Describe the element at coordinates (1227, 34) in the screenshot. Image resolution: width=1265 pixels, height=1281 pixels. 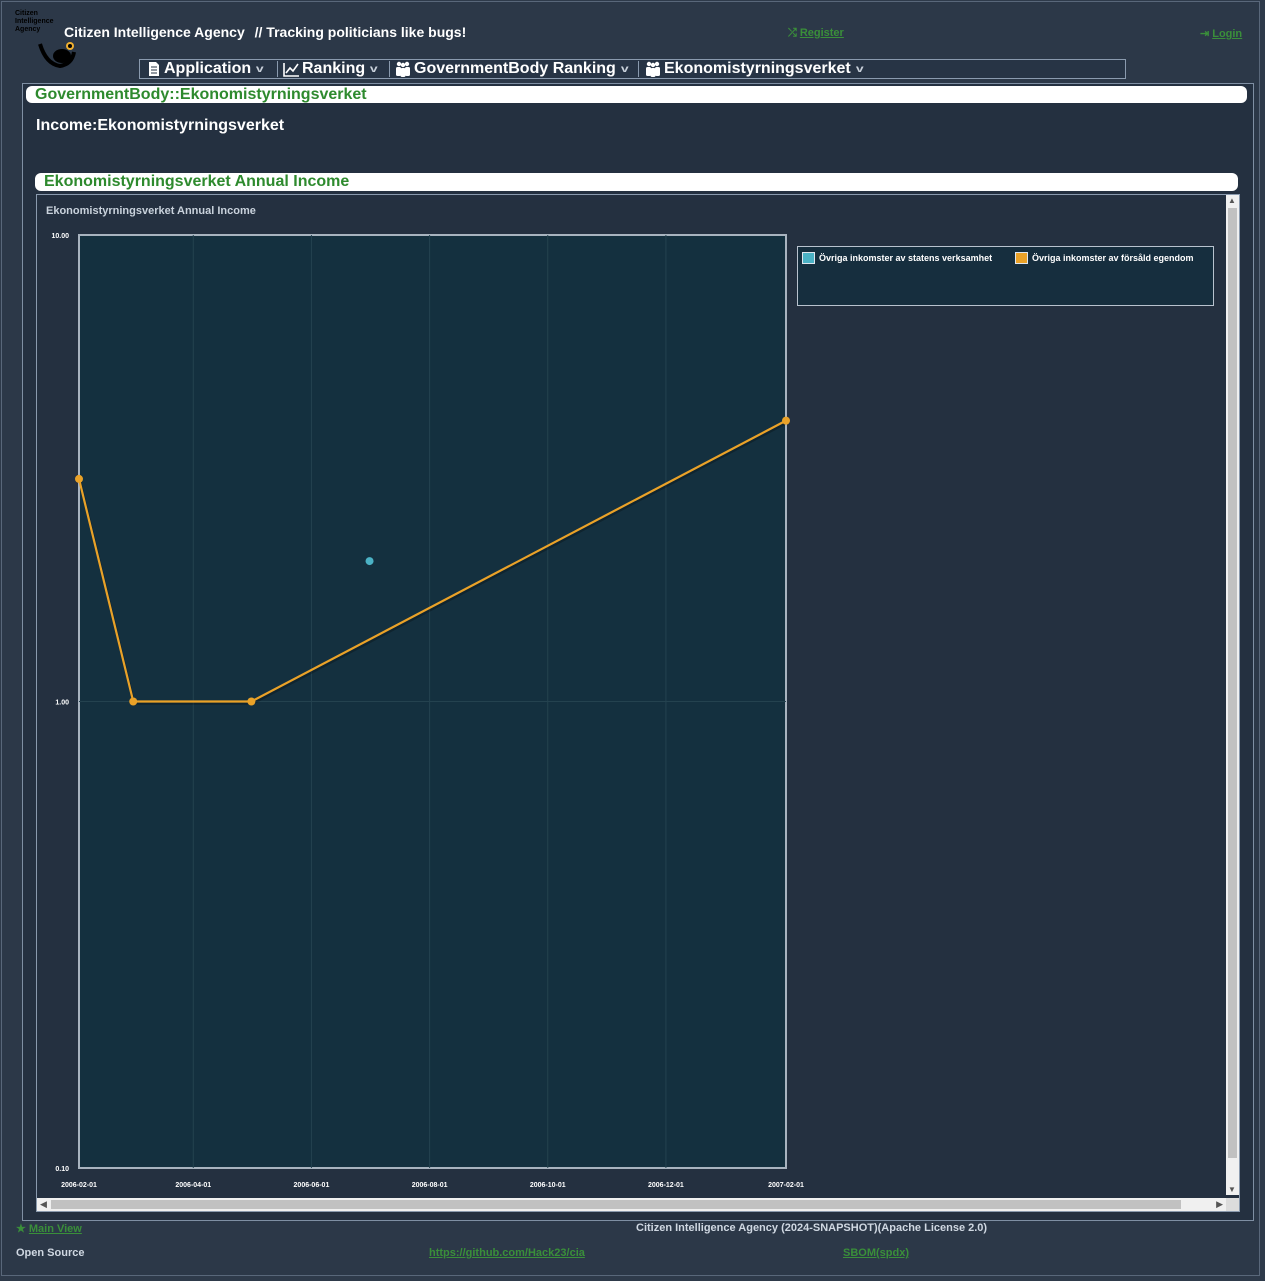
I see `login-label: Login` at that location.